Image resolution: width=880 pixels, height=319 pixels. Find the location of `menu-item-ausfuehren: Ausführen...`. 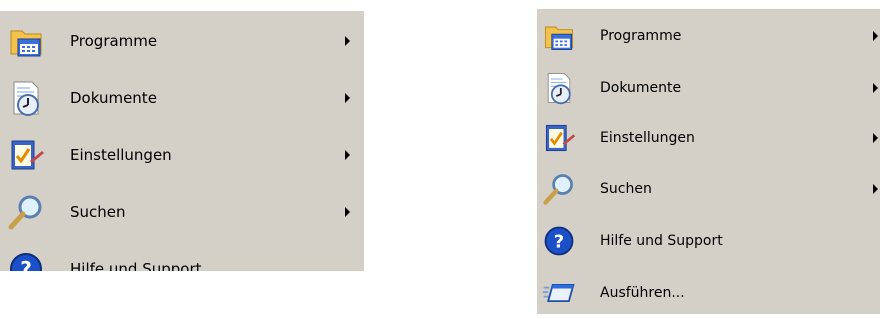

menu-item-ausfuehren: Ausführen... is located at coordinates (708, 293).